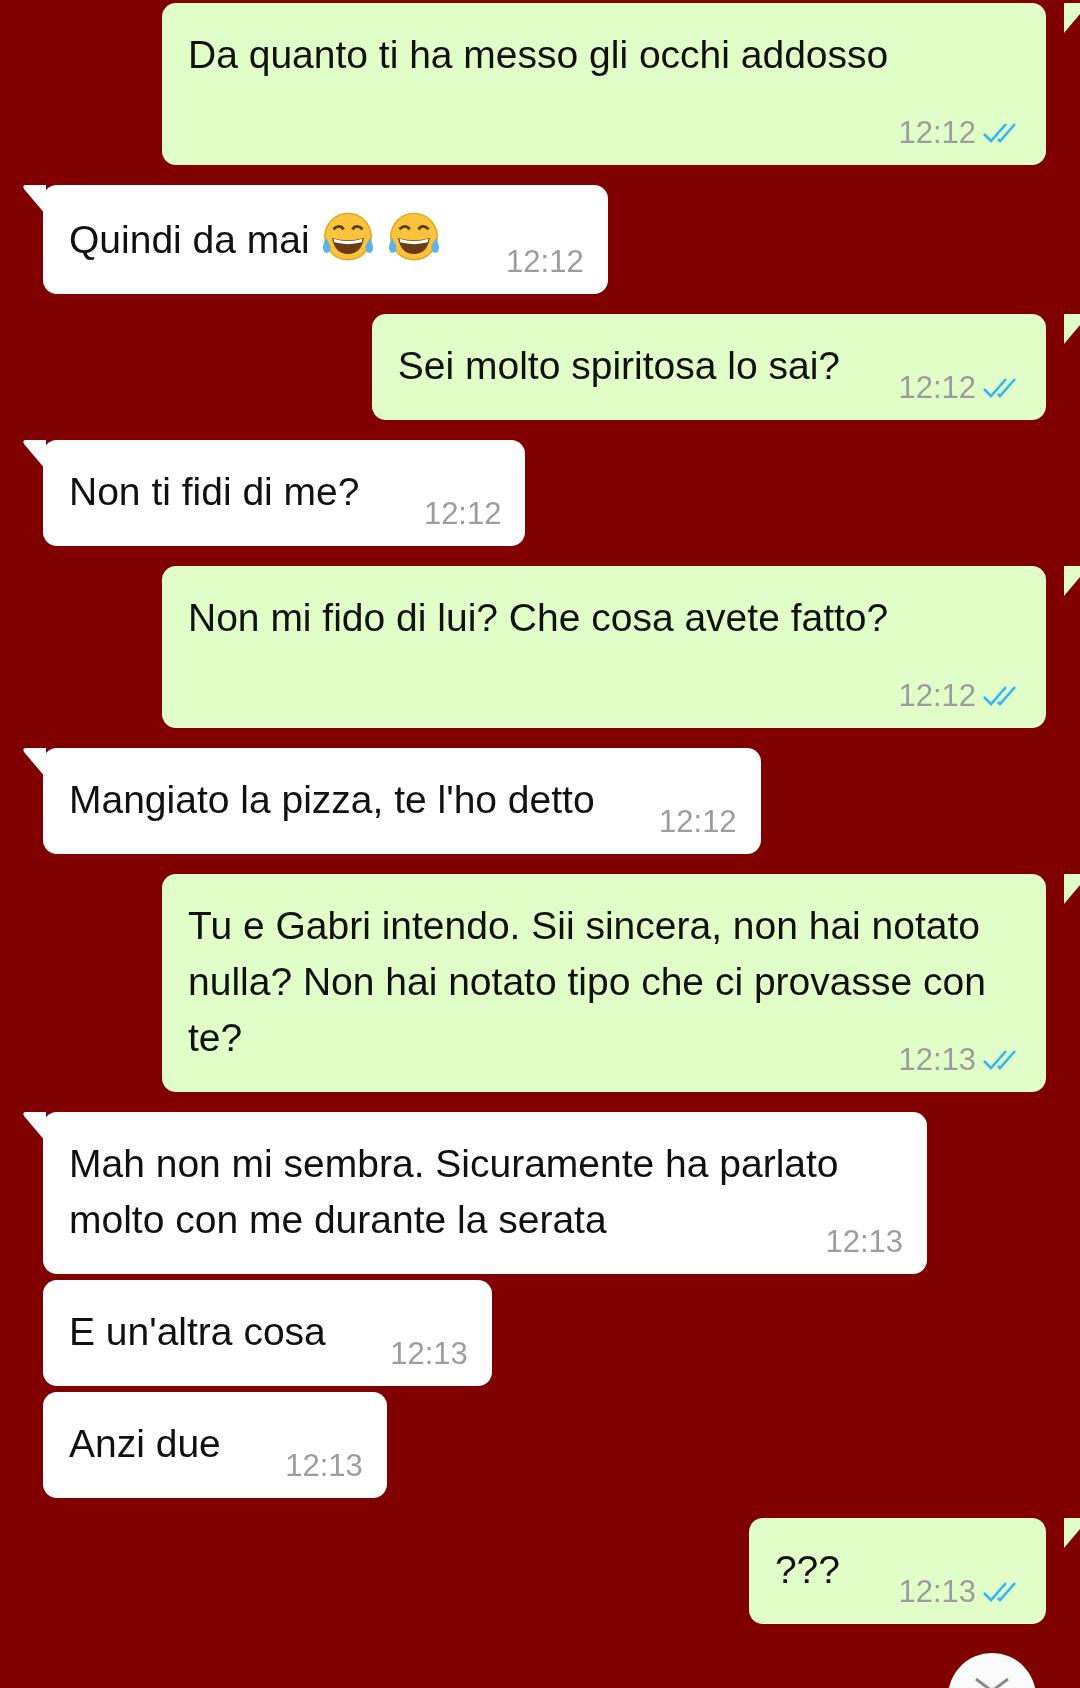 The height and width of the screenshot is (1688, 1080). I want to click on message-text: Anzi due, so click(145, 1443).